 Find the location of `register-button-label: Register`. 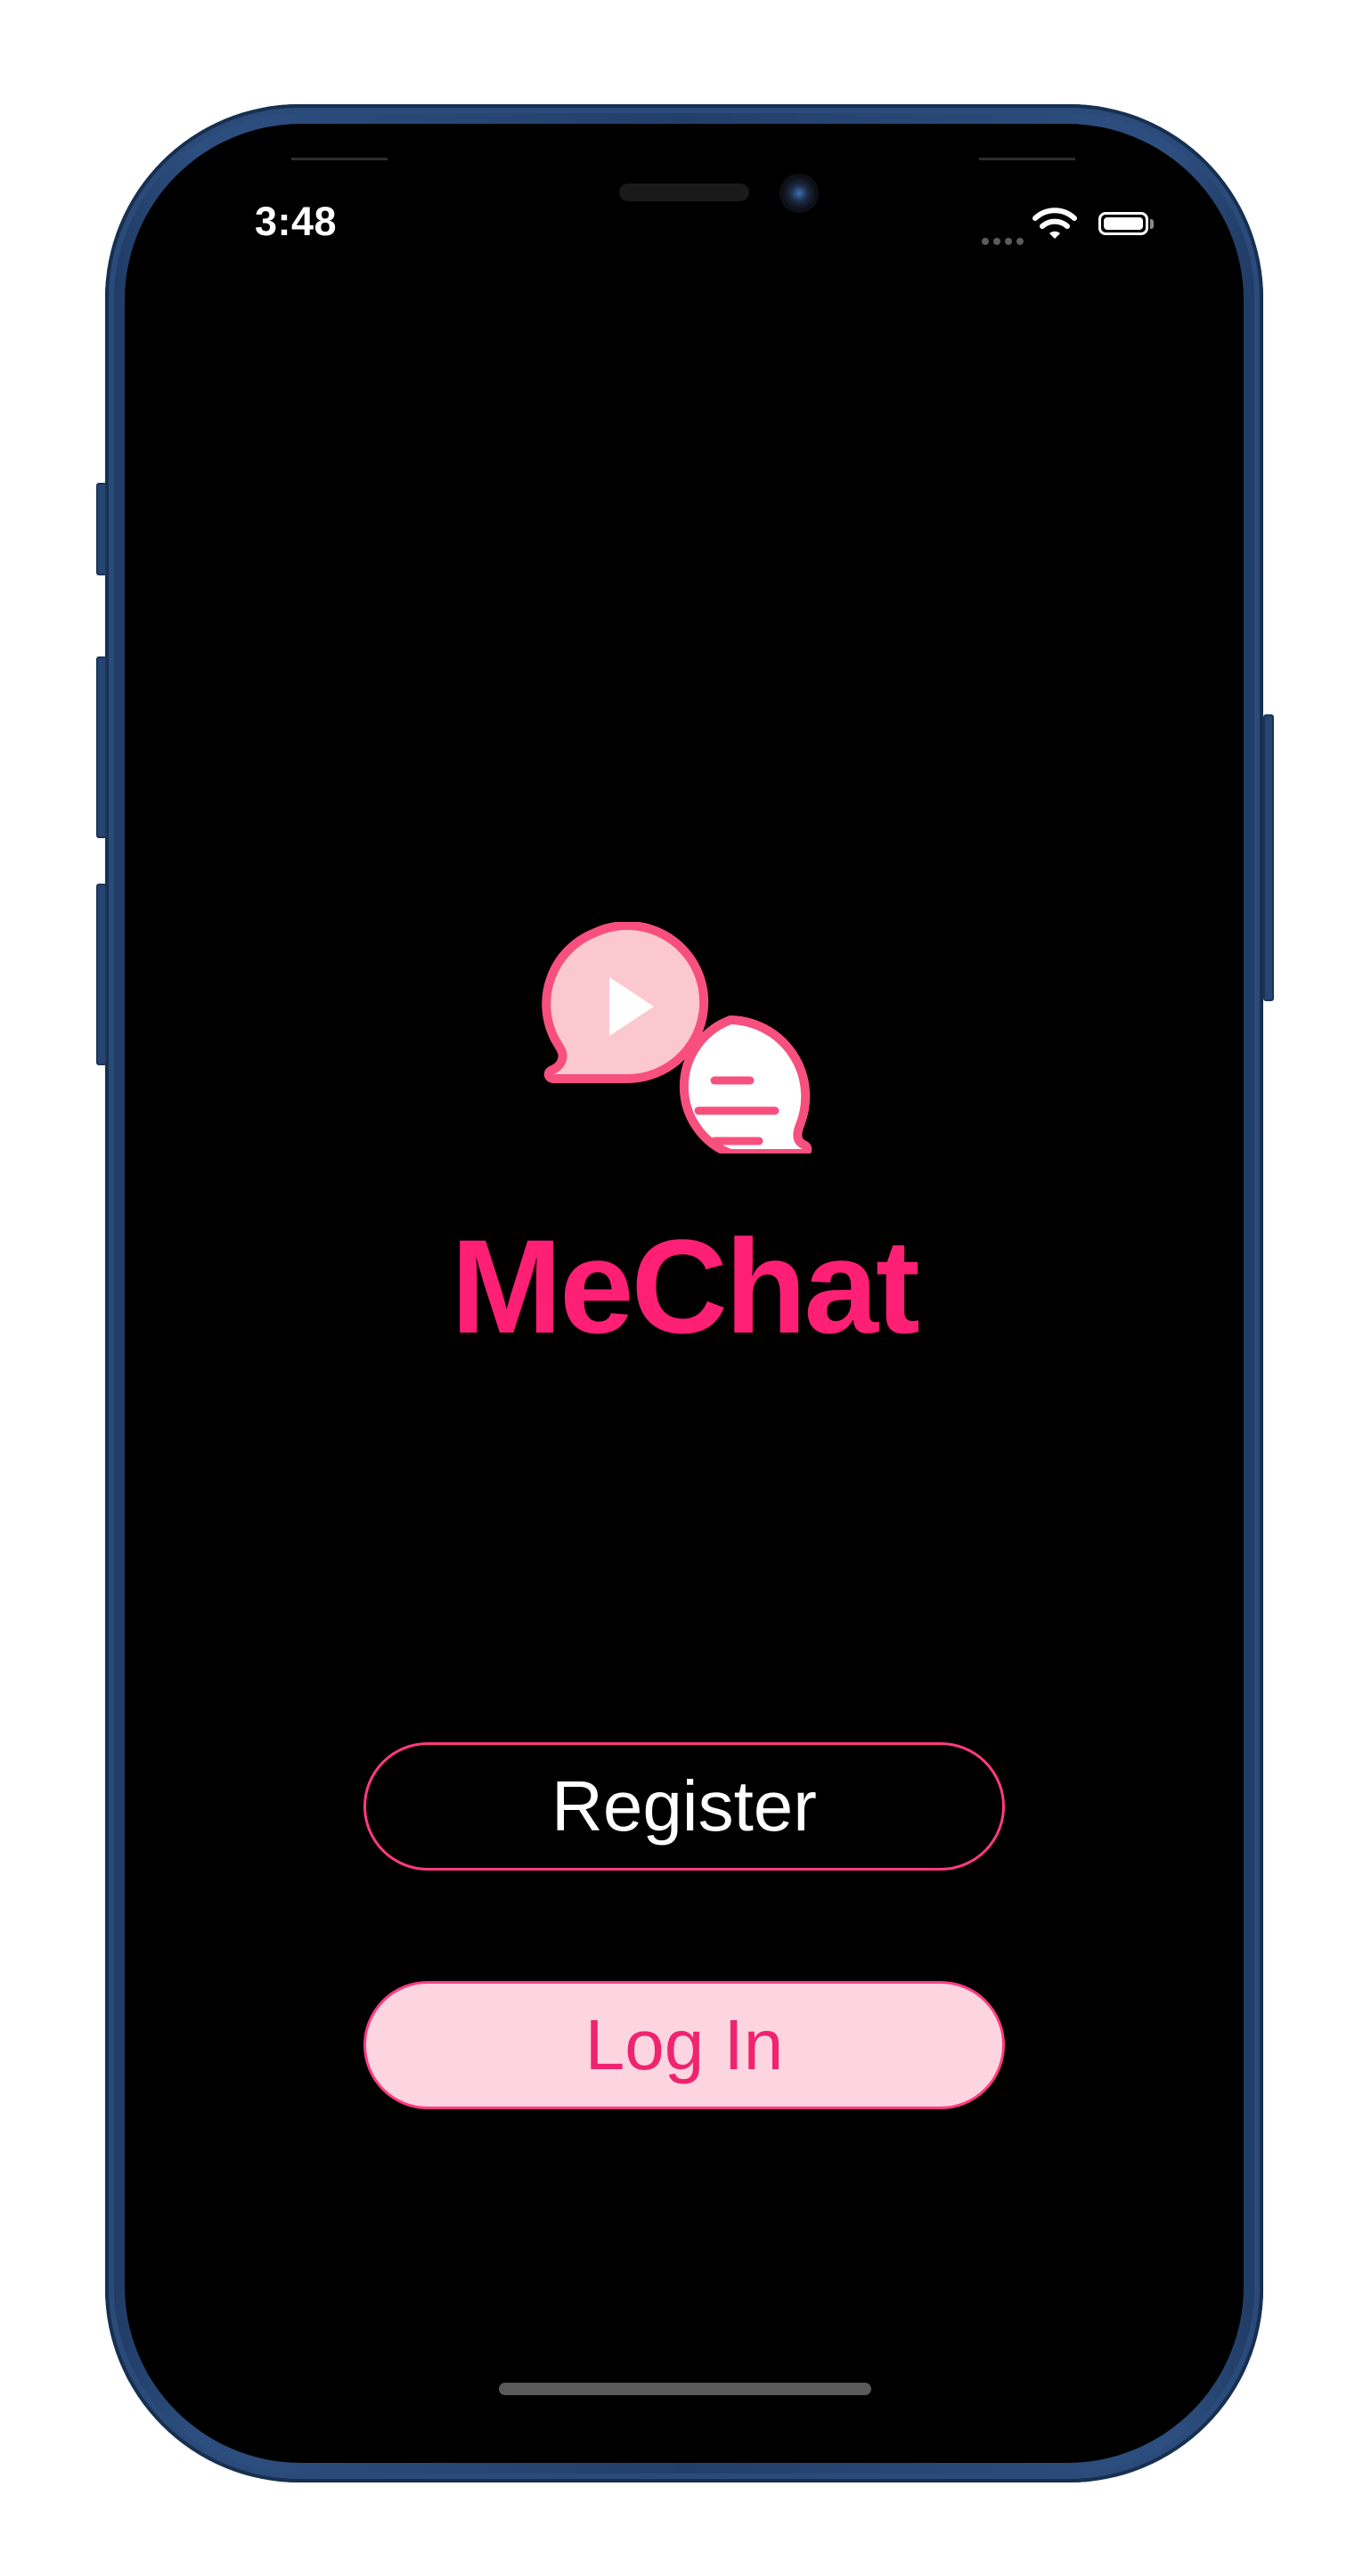

register-button-label: Register is located at coordinates (684, 1806).